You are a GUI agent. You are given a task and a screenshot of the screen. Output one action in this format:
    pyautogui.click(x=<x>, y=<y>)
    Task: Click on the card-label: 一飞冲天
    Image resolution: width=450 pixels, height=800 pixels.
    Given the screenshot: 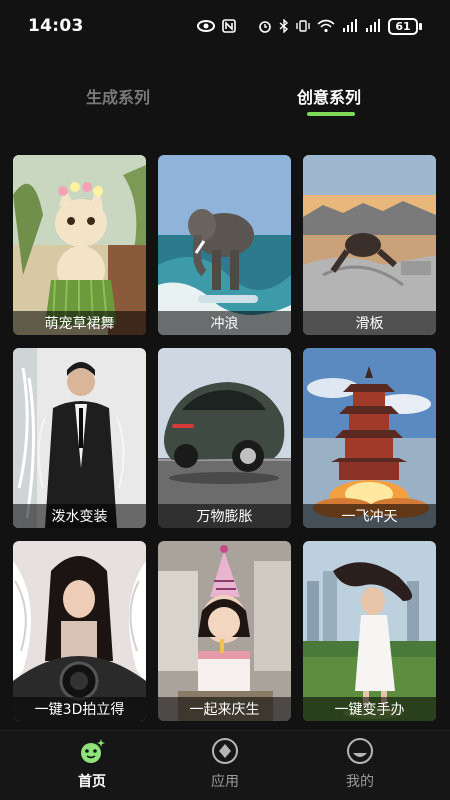 What is the action you would take?
    pyautogui.click(x=369, y=516)
    